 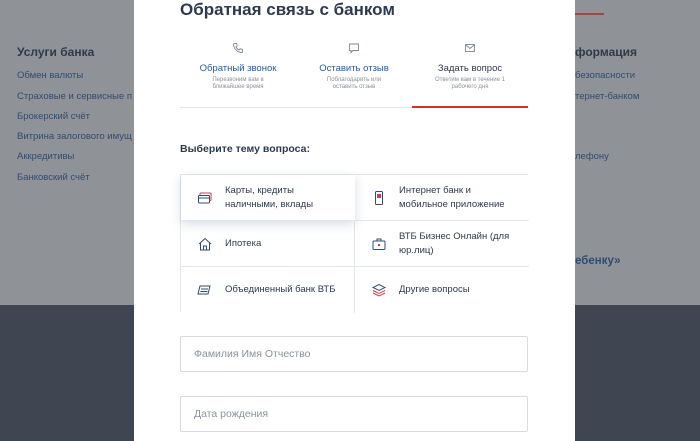 I want to click on cards-icon, so click(x=205, y=198).